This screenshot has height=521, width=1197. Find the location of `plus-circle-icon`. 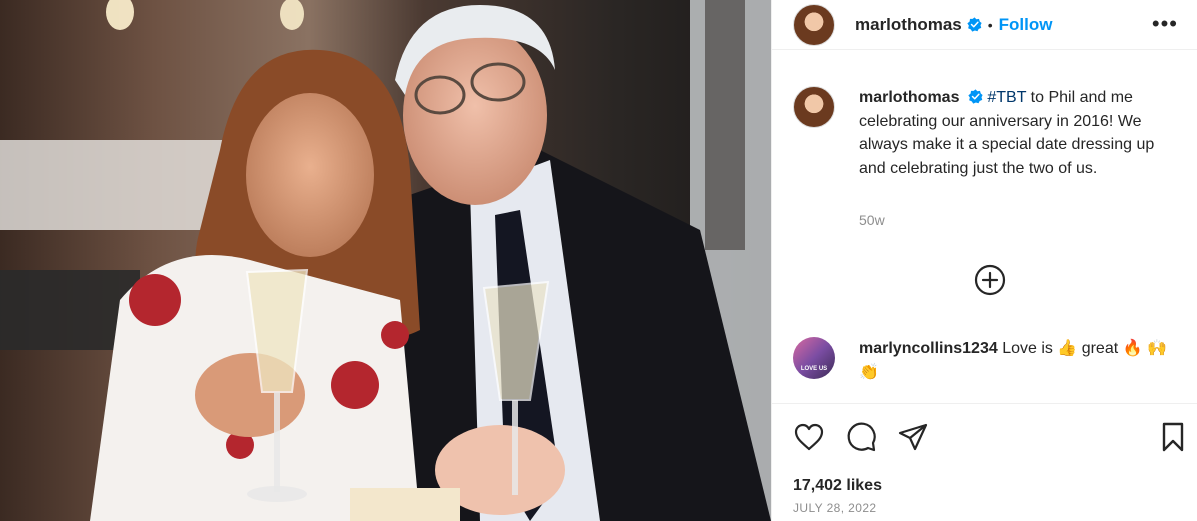

plus-circle-icon is located at coordinates (990, 280).